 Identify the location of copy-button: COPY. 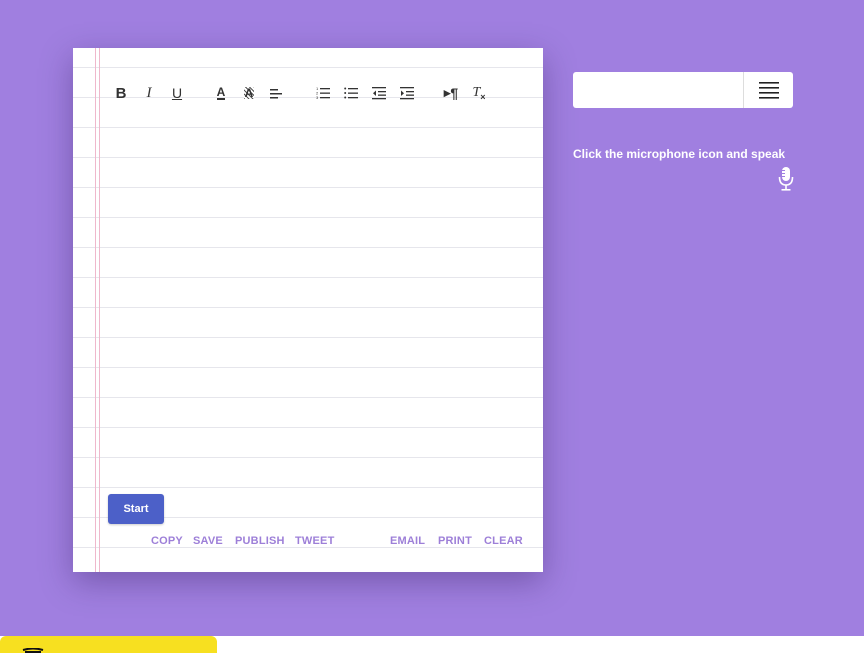
(167, 541).